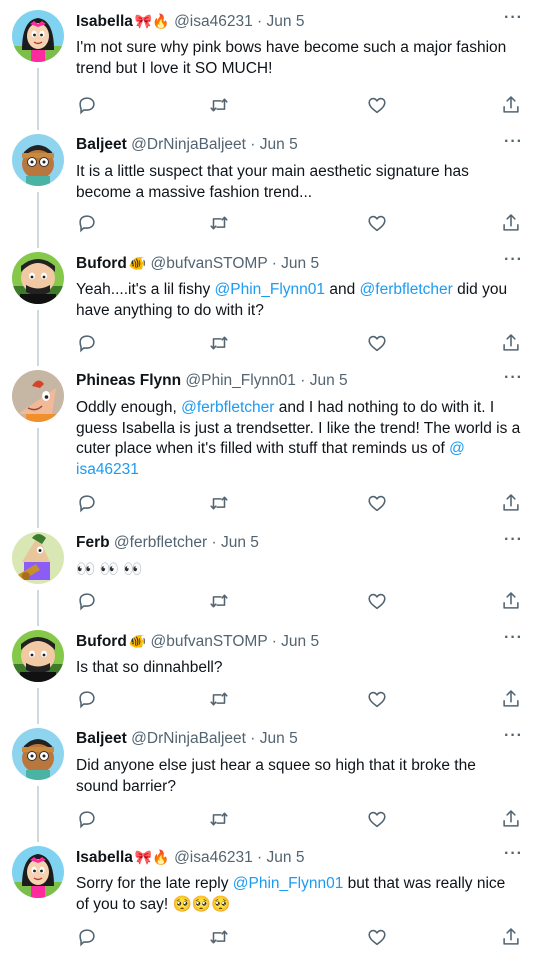 The width and height of the screenshot is (537, 960). I want to click on name-emoji: 🎀🔥, so click(152, 857).